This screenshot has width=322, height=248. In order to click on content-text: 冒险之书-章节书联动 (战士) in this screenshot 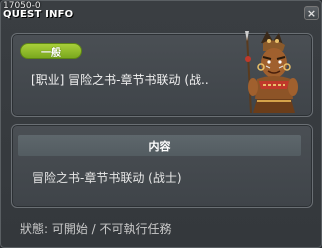, I will do `click(107, 178)`.